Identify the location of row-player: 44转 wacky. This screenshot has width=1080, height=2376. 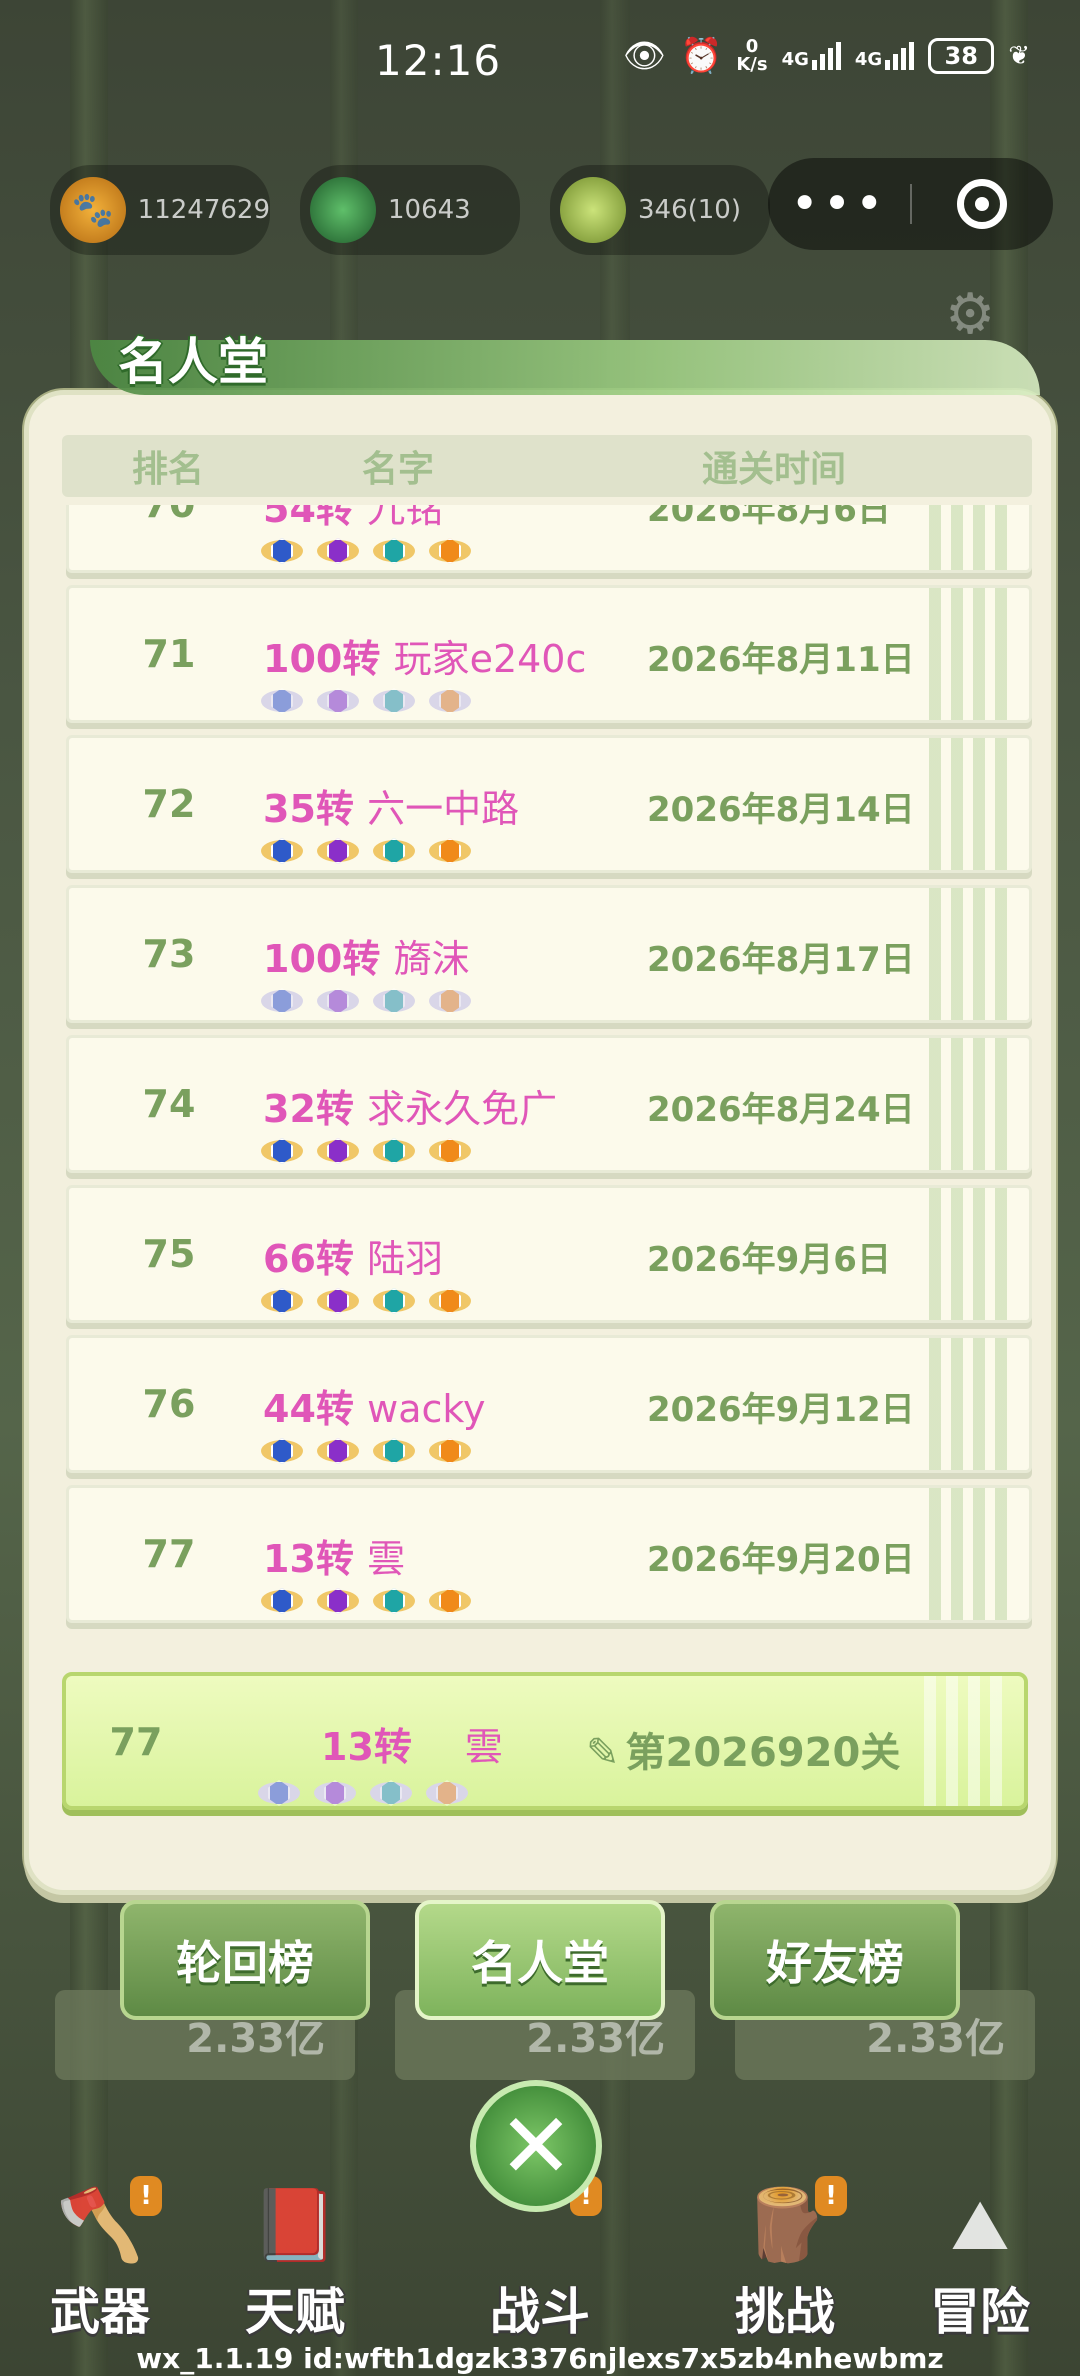
(374, 1405).